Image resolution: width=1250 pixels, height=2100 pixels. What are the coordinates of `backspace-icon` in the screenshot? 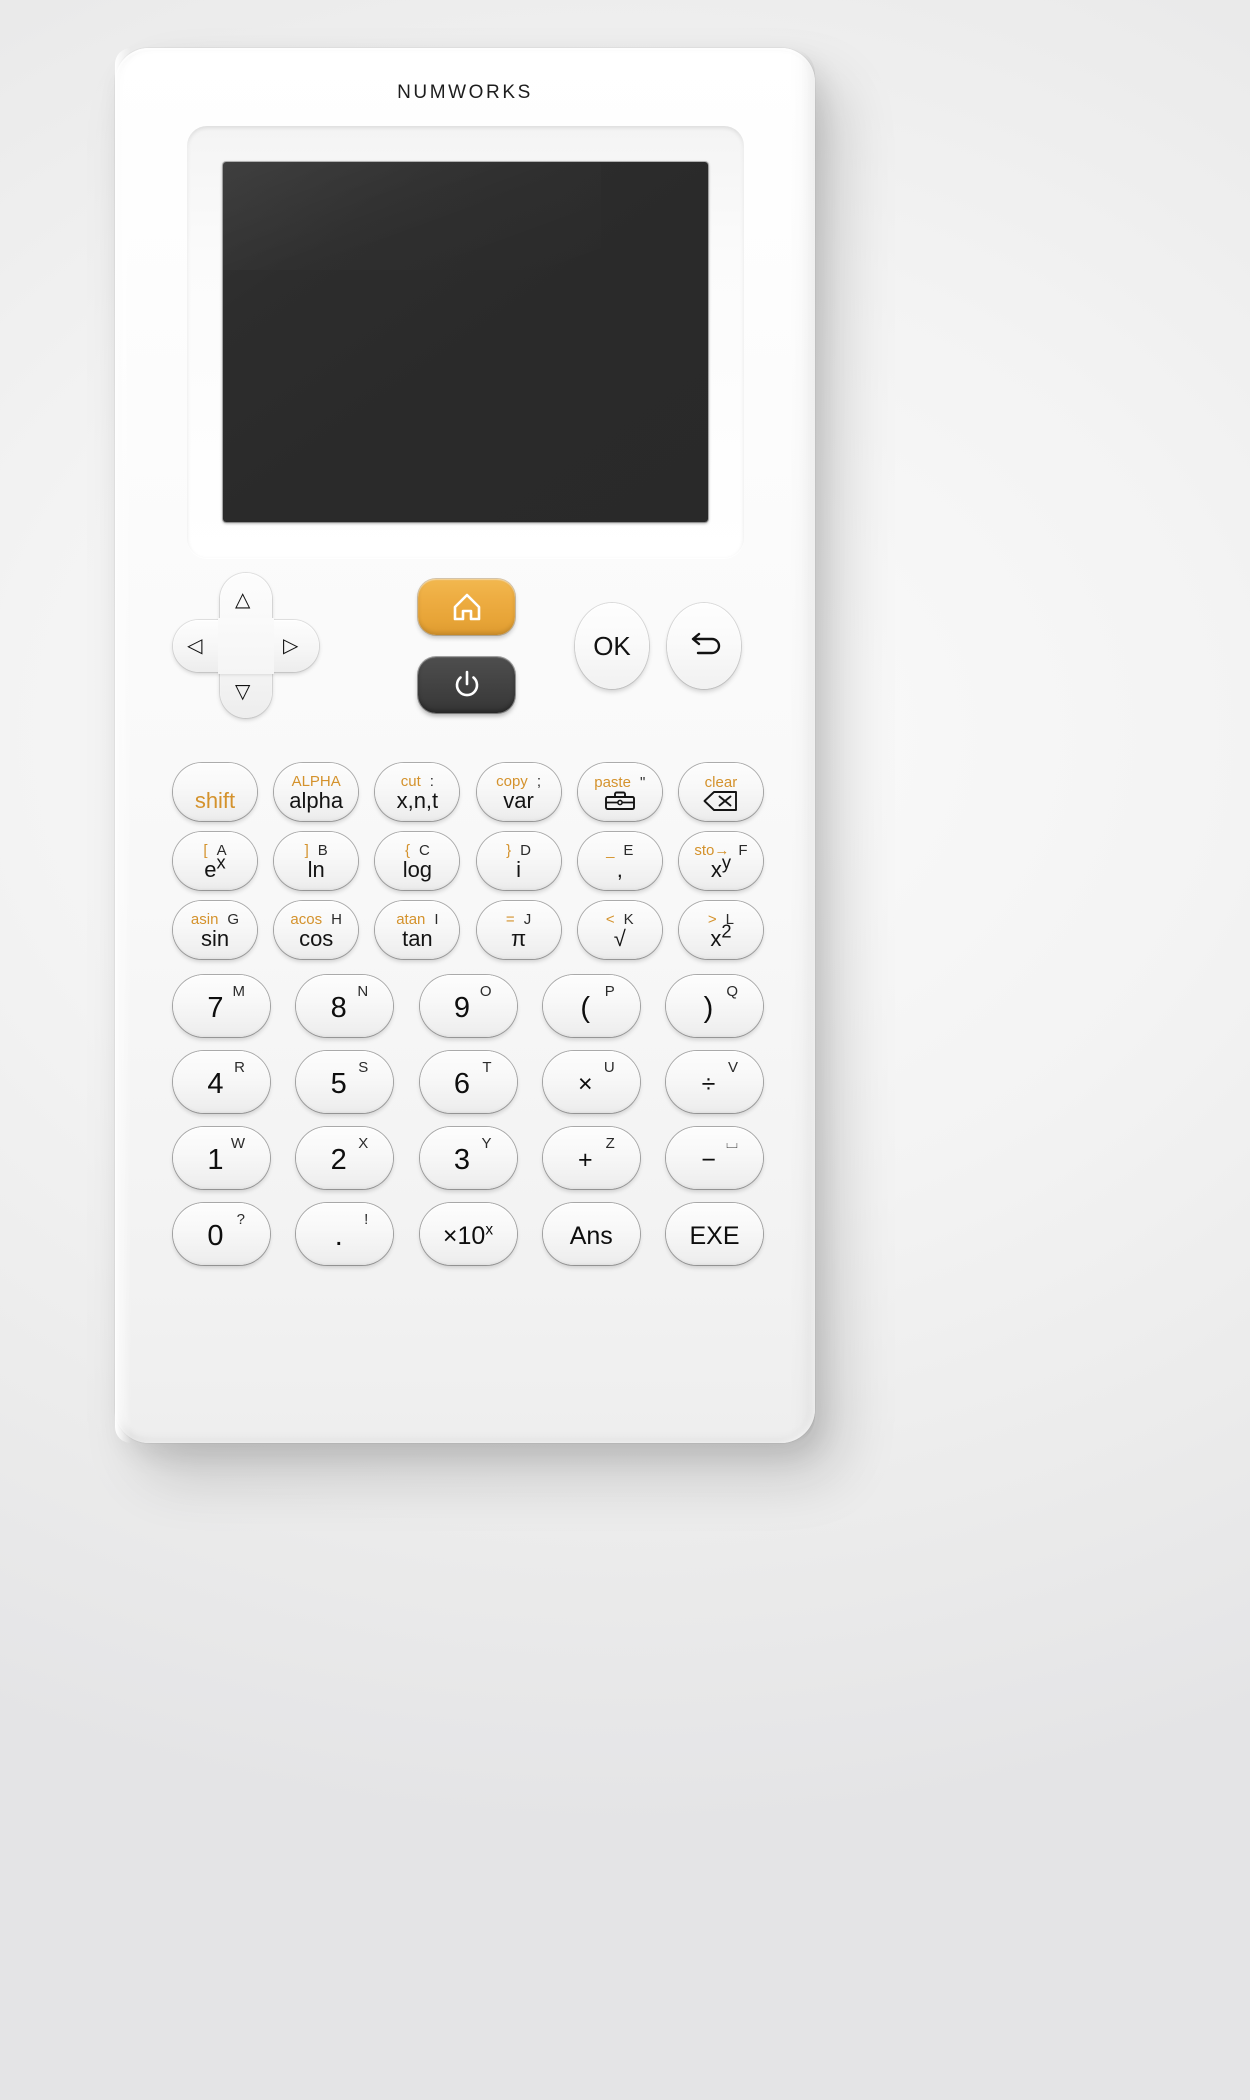 It's located at (720, 801).